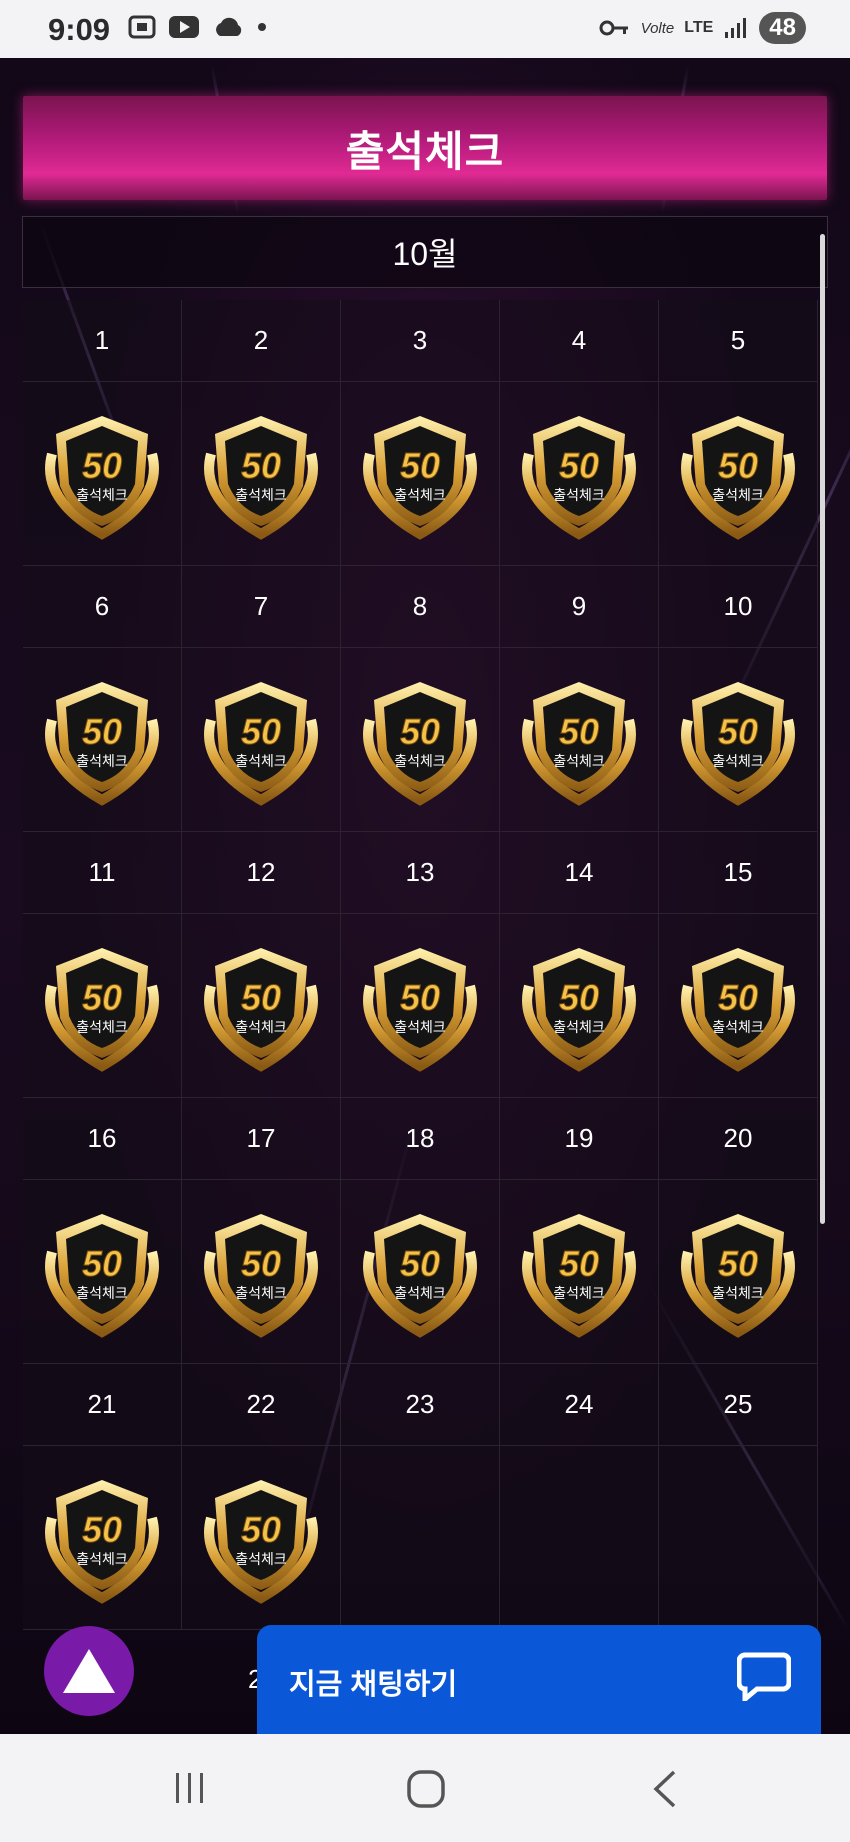  Describe the element at coordinates (539, 1681) in the screenshot. I see `chat-widget: 지금 채팅하기` at that location.